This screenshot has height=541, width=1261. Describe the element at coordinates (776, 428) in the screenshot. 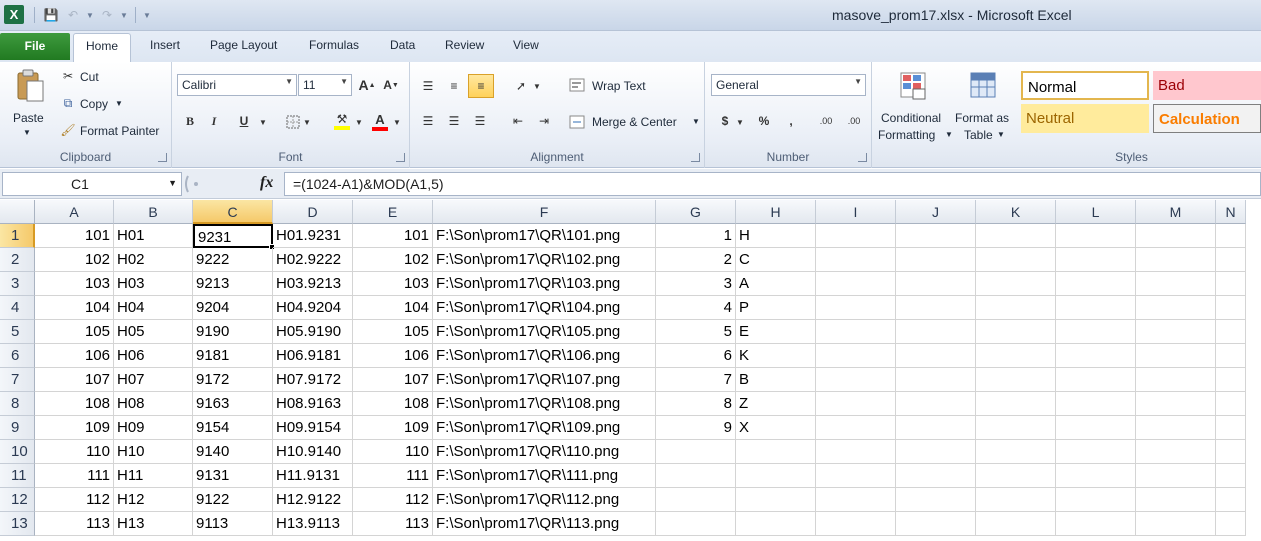

I see `cell-h9: X` at that location.